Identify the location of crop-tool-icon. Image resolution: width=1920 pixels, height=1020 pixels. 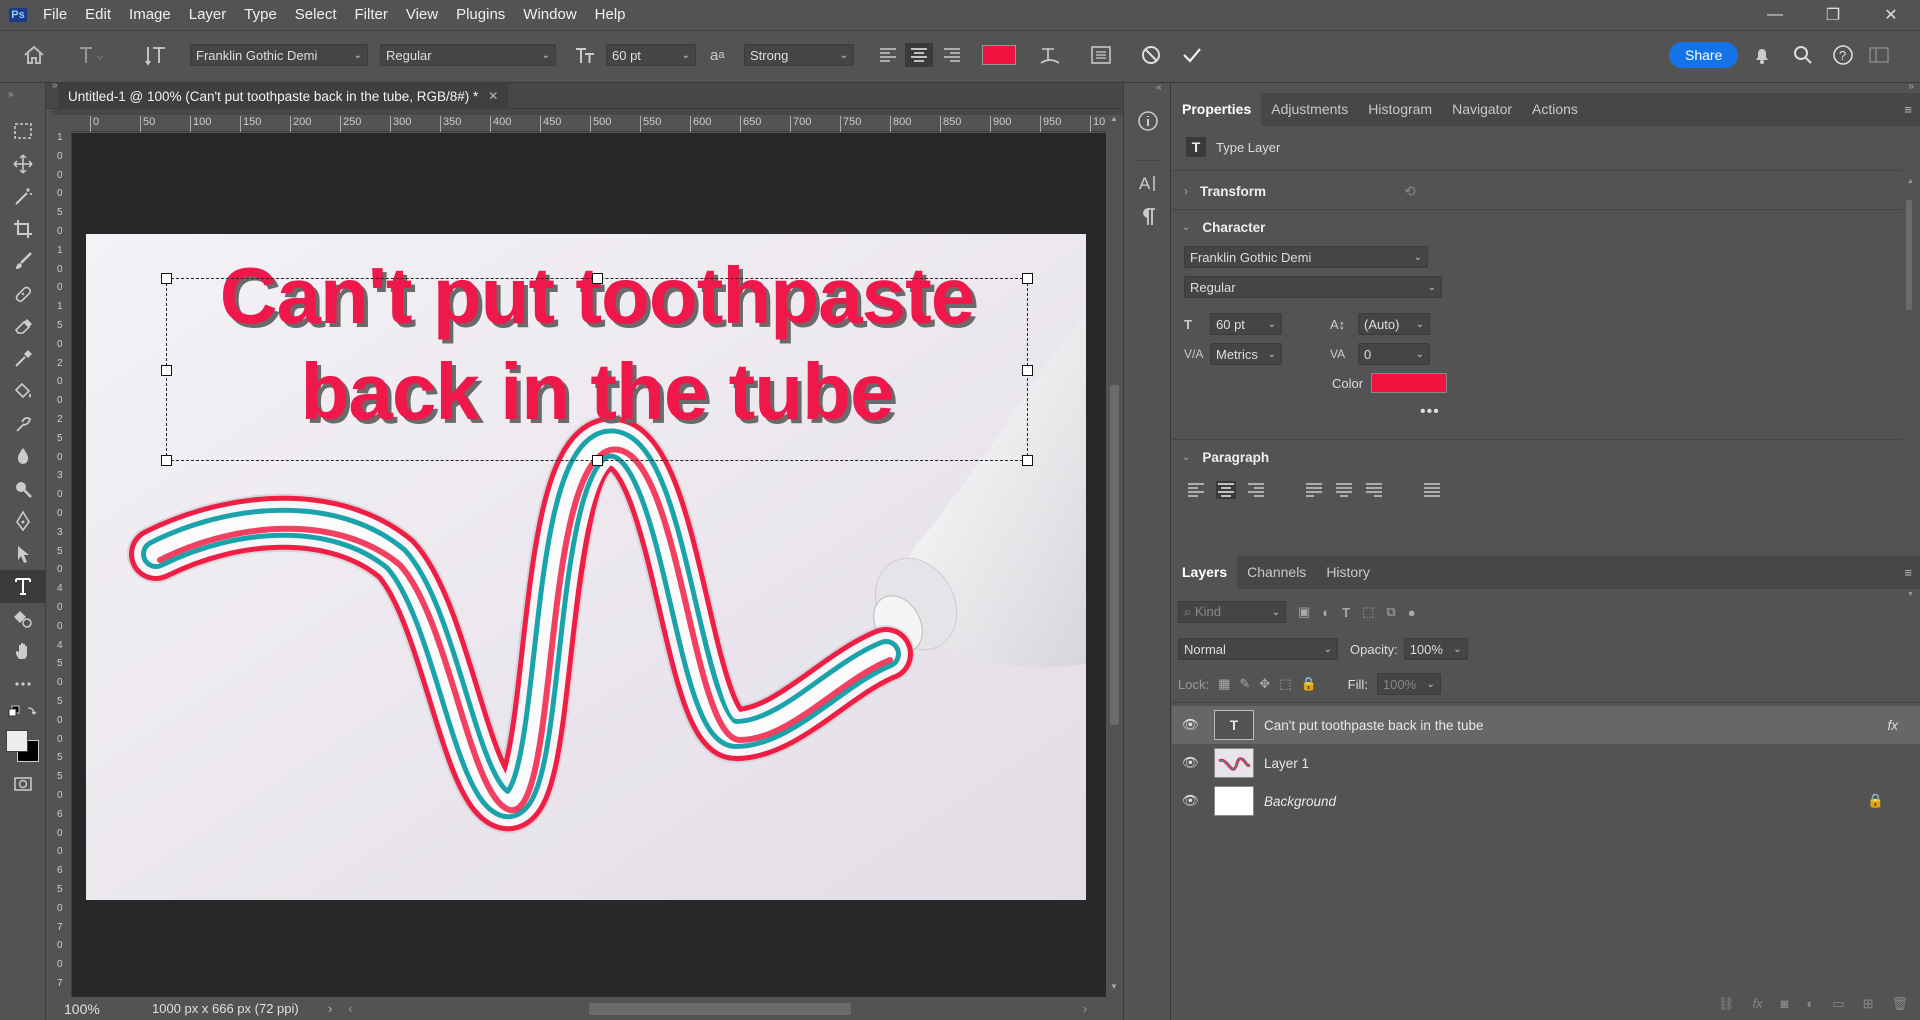
(23, 229).